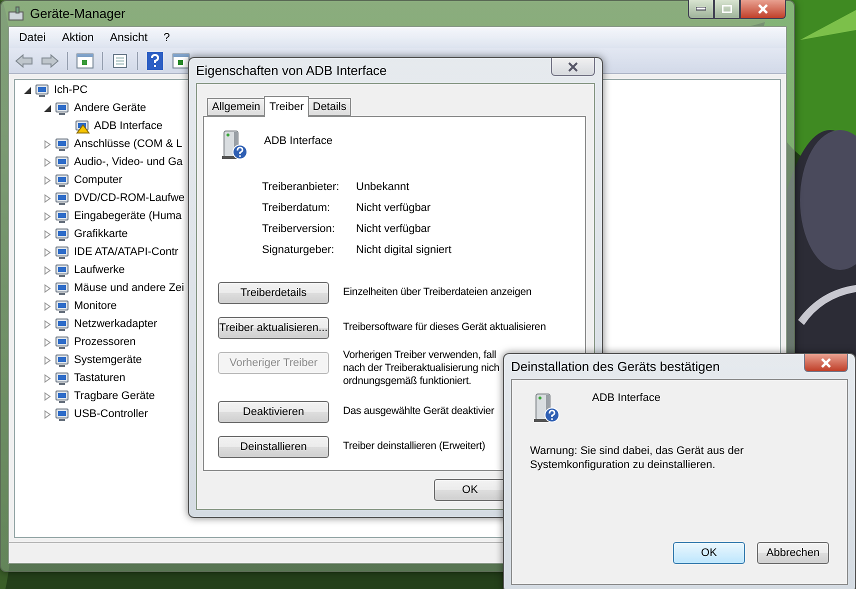 The height and width of the screenshot is (589, 856). Describe the element at coordinates (394, 229) in the screenshot. I see `field-value: Nicht verfügbar` at that location.